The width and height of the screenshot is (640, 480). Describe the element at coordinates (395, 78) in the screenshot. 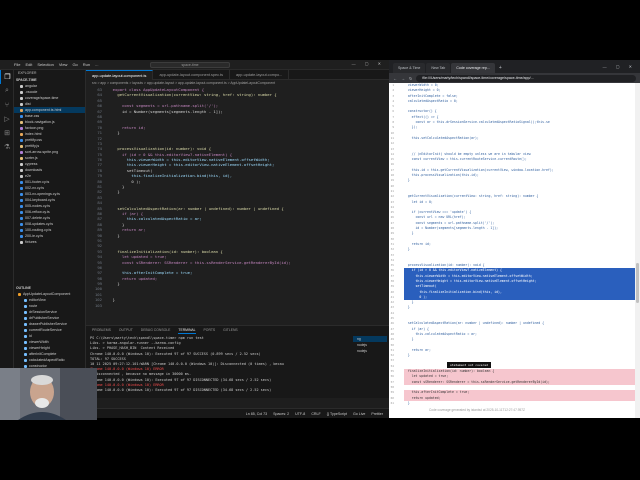

I see `back-icon: ←` at that location.